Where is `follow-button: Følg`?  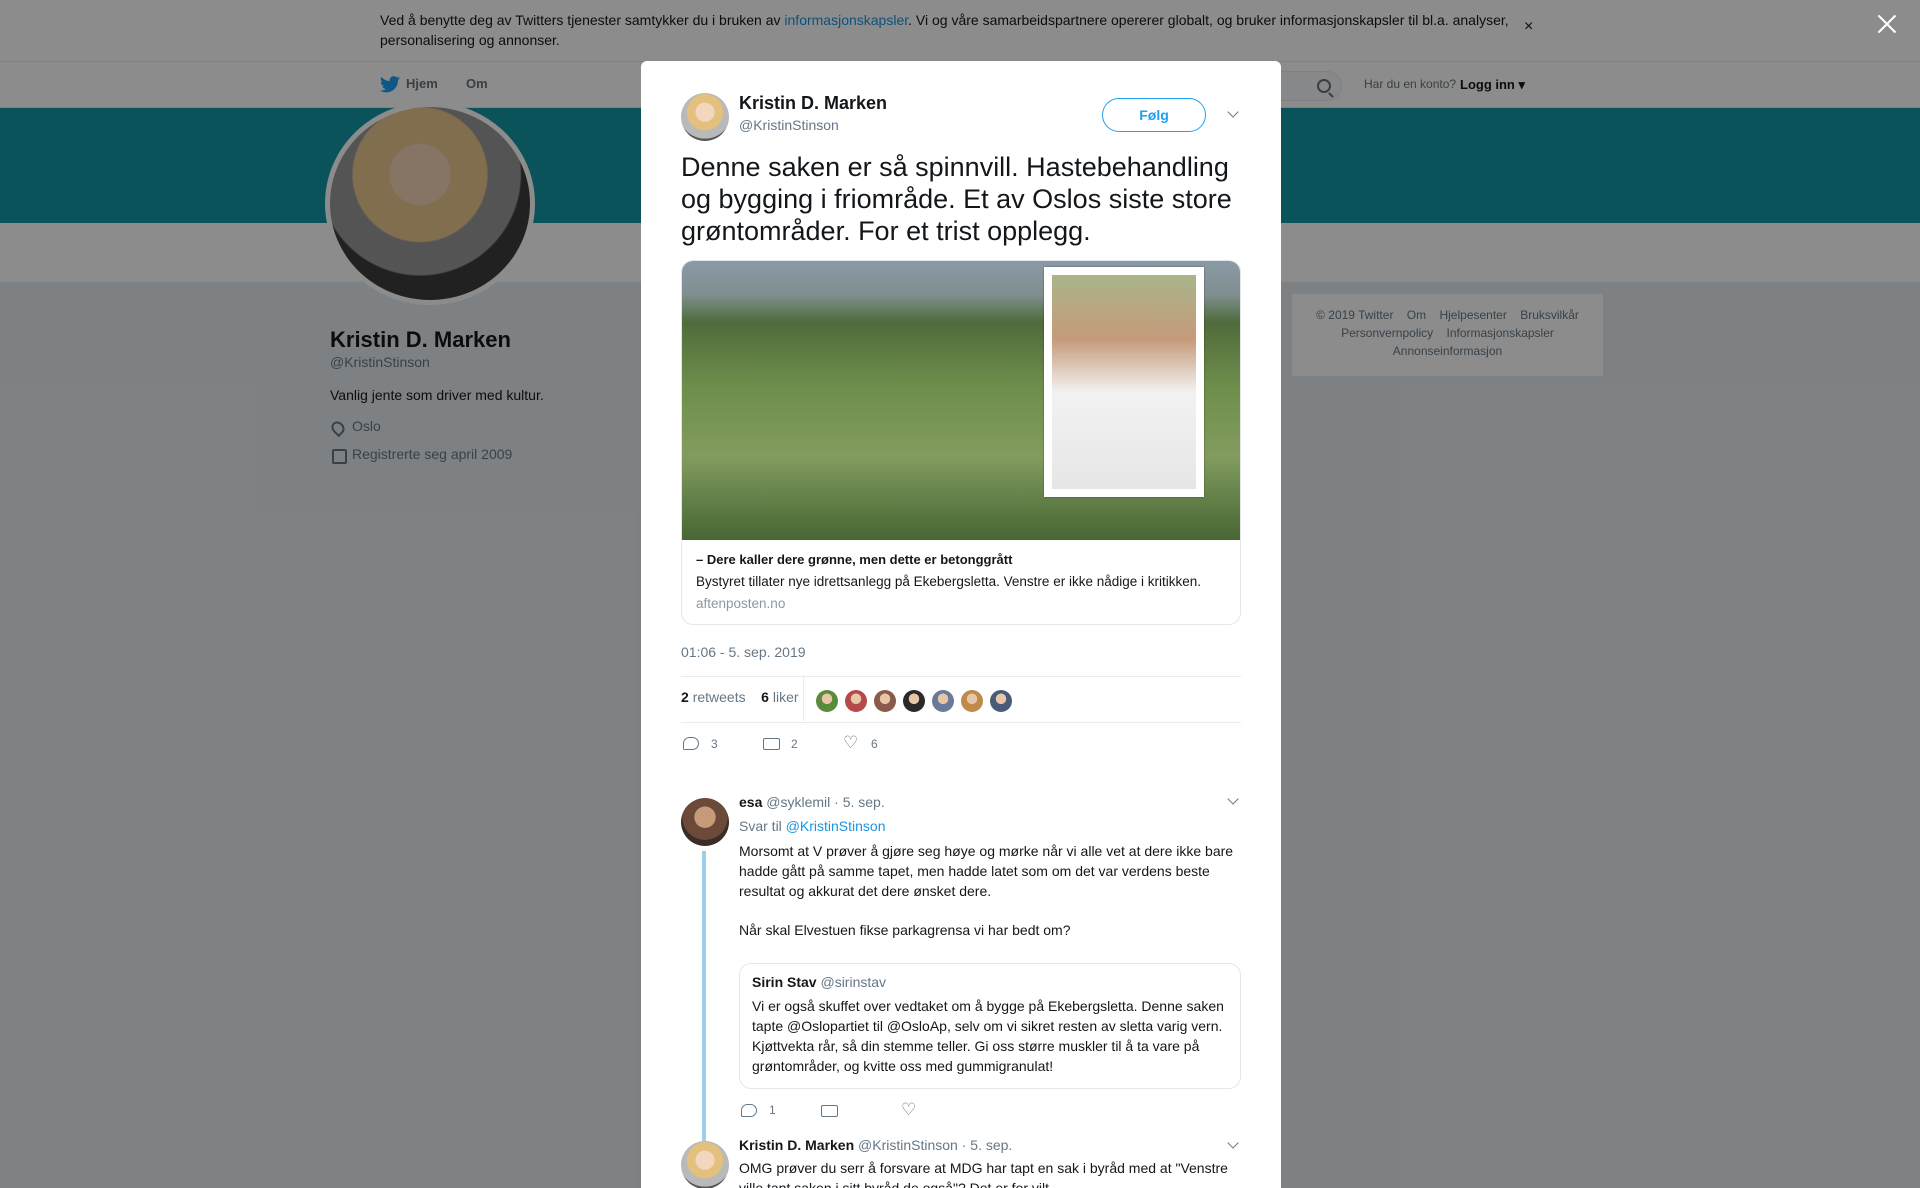
follow-button: Følg is located at coordinates (1154, 115).